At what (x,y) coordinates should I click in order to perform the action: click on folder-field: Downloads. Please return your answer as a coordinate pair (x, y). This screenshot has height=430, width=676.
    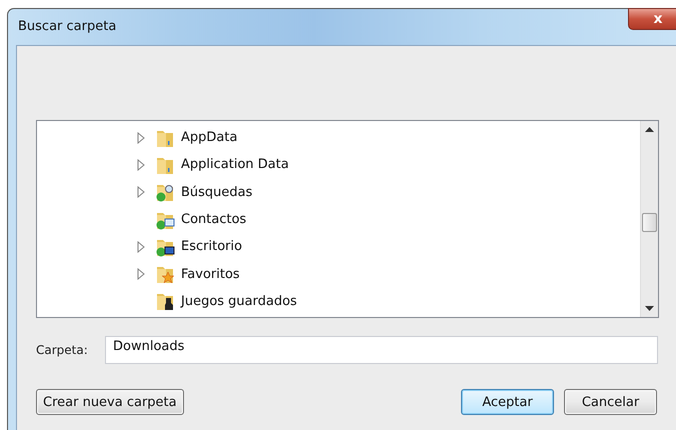
    Looking at the image, I should click on (381, 350).